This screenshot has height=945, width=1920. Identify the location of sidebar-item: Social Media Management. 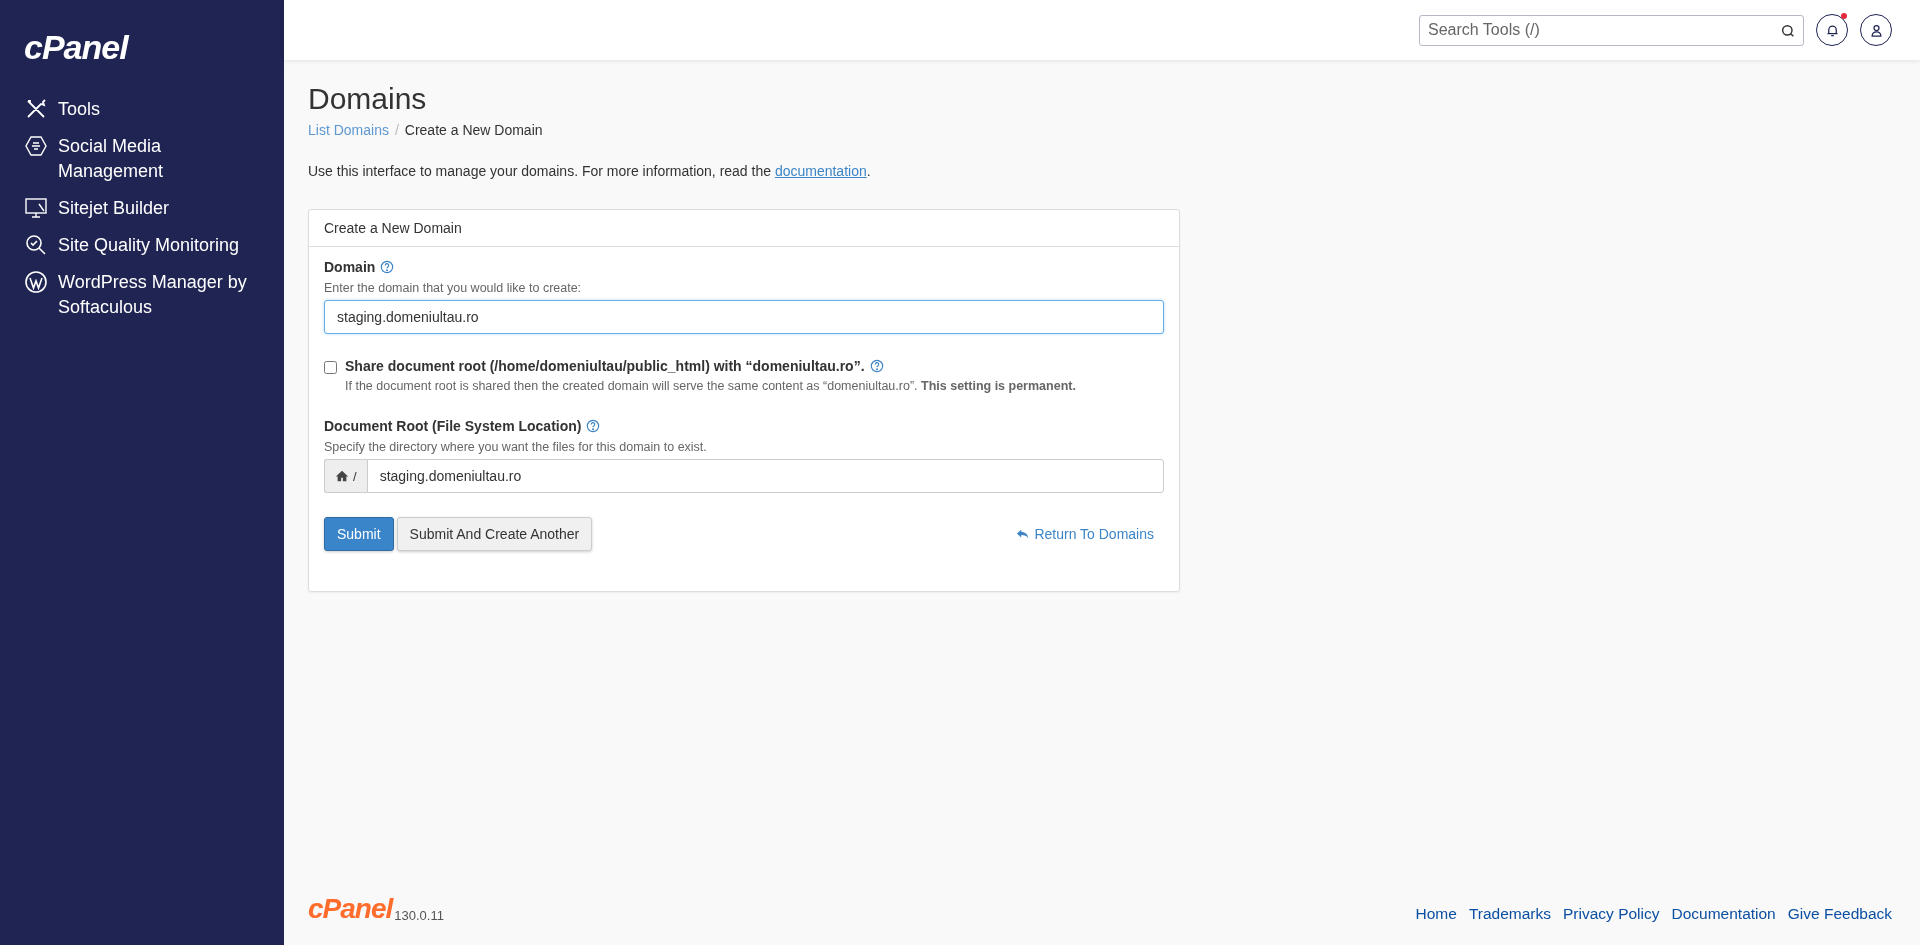
(154, 159).